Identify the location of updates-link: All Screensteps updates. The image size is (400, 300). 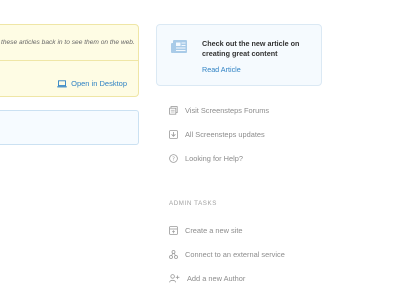
(217, 134).